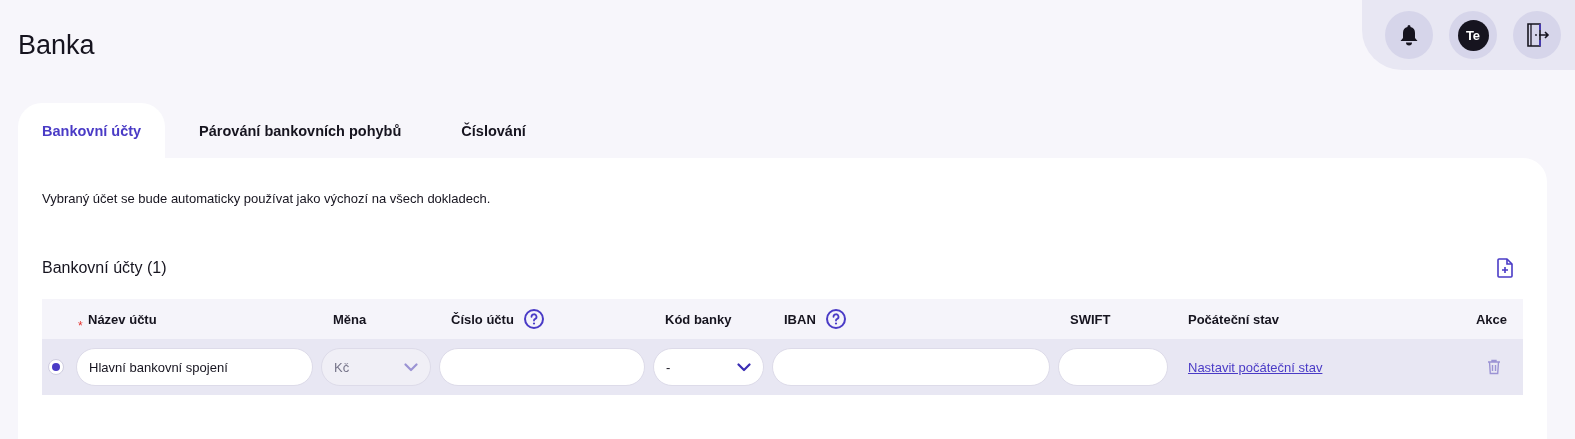 This screenshot has width=1575, height=439. I want to click on input-field: Hlavní bankovní spojení, so click(194, 367).